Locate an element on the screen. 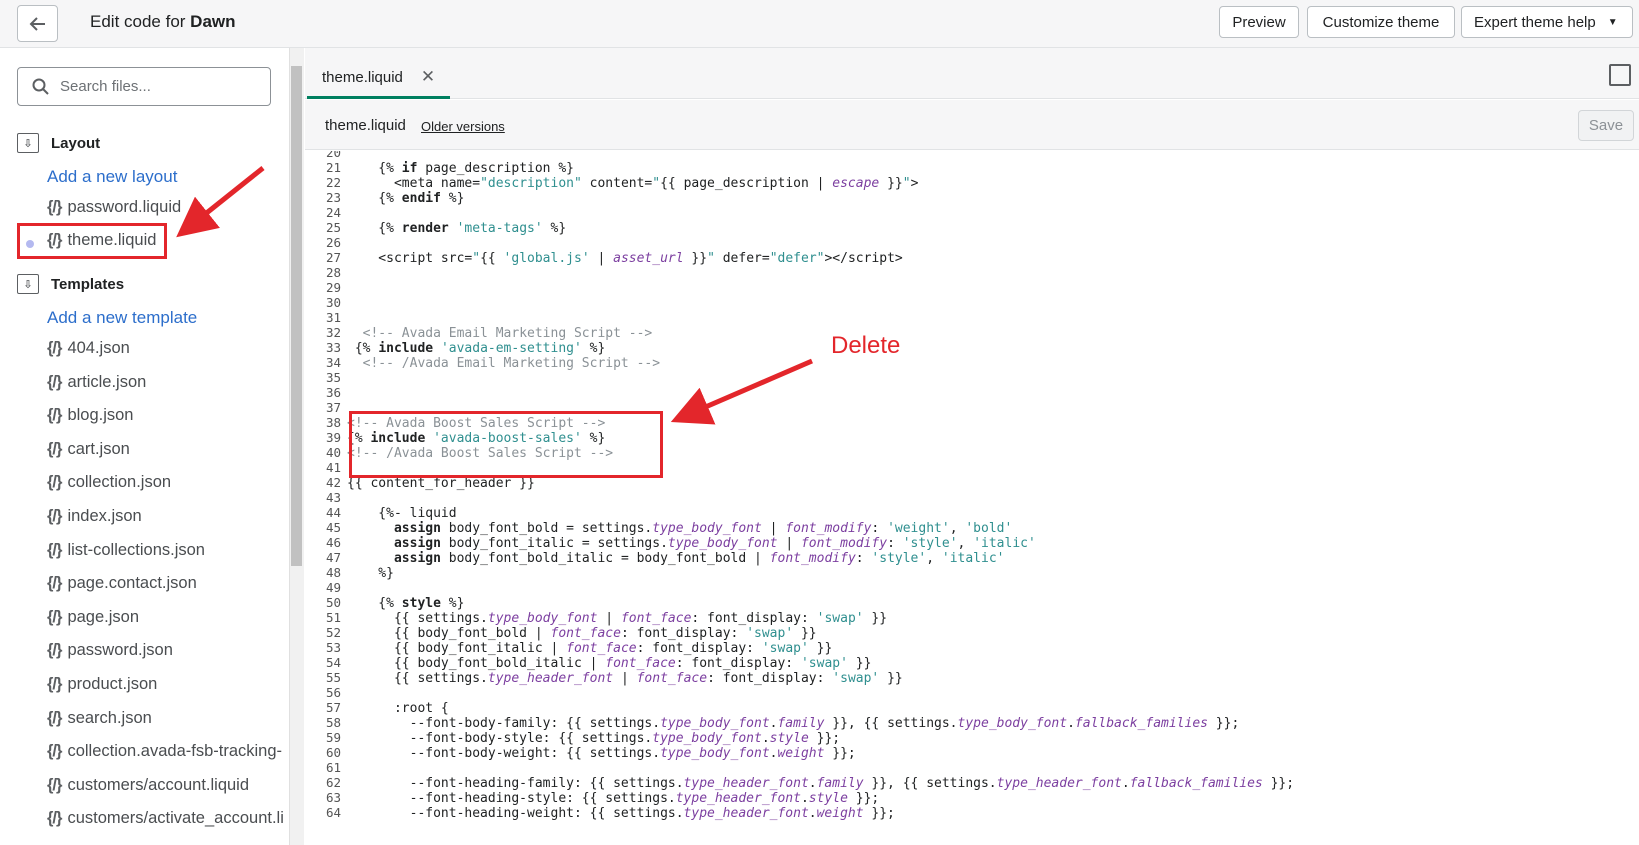 Image resolution: width=1639 pixels, height=845 pixels. annotation-arrows is located at coordinates (494, 295).